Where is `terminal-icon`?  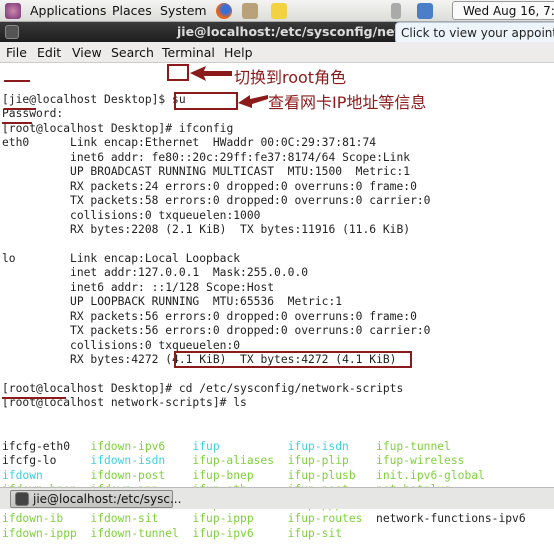 terminal-icon is located at coordinates (22, 499).